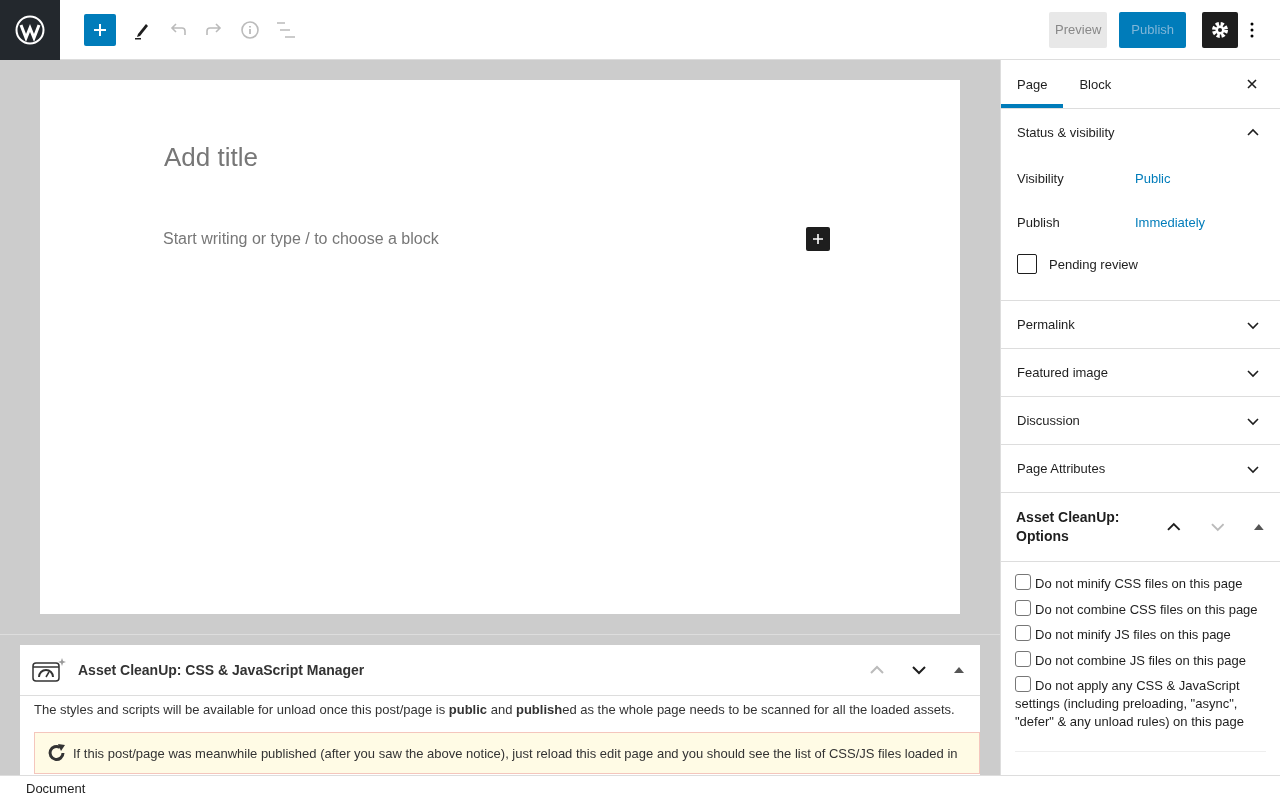 This screenshot has width=1280, height=800. I want to click on sidebar-tab: Block, so click(1095, 84).